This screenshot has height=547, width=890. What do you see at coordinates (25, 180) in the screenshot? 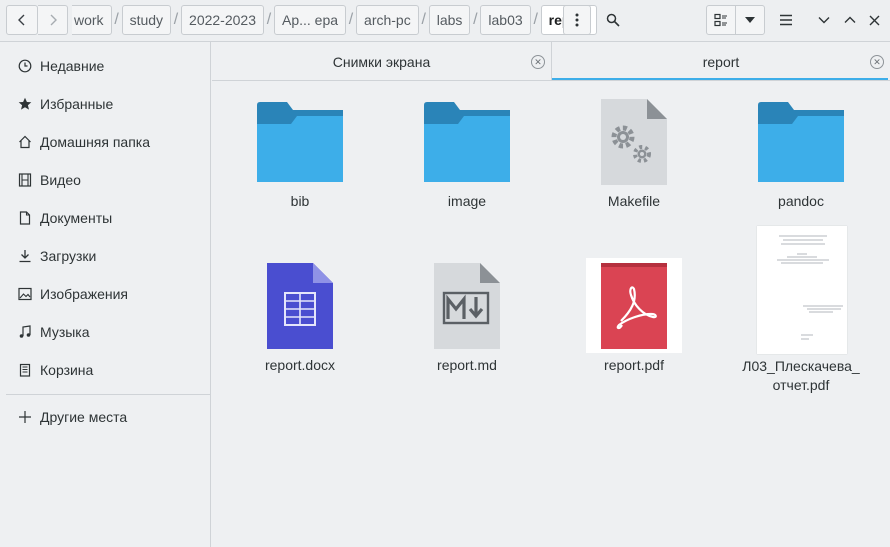
I see `film-icon` at bounding box center [25, 180].